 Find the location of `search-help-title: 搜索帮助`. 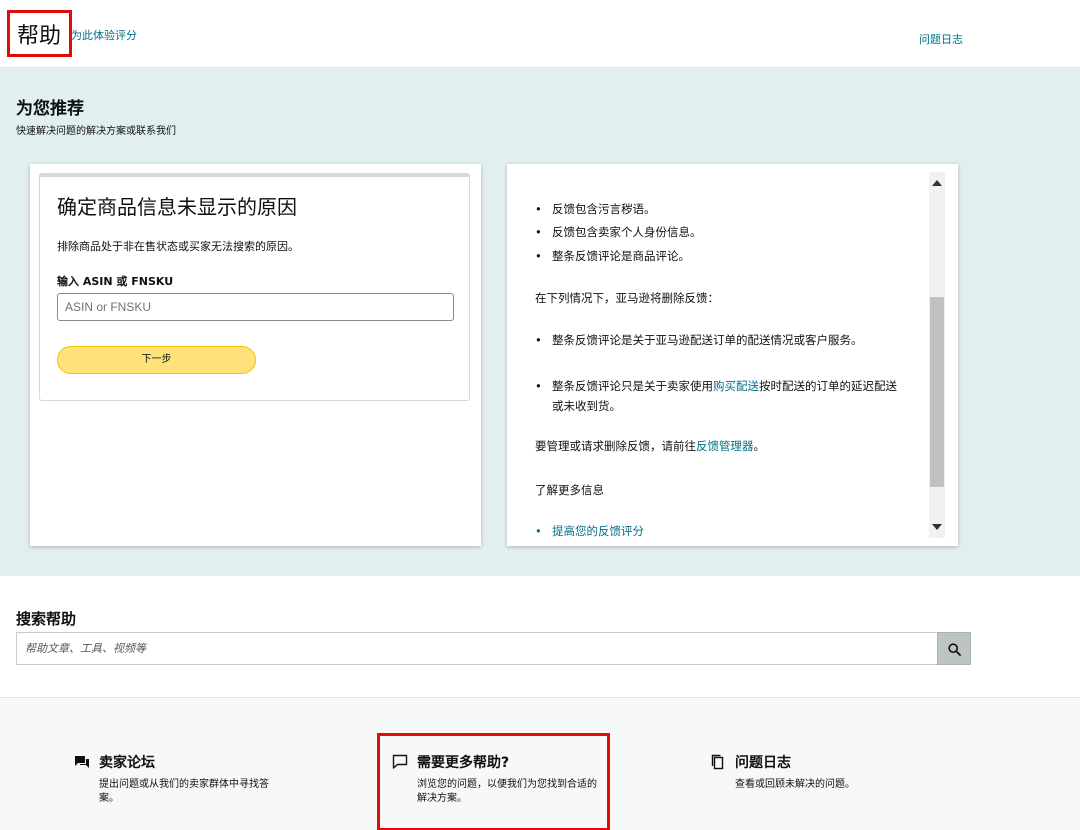

search-help-title: 搜索帮助 is located at coordinates (46, 619).